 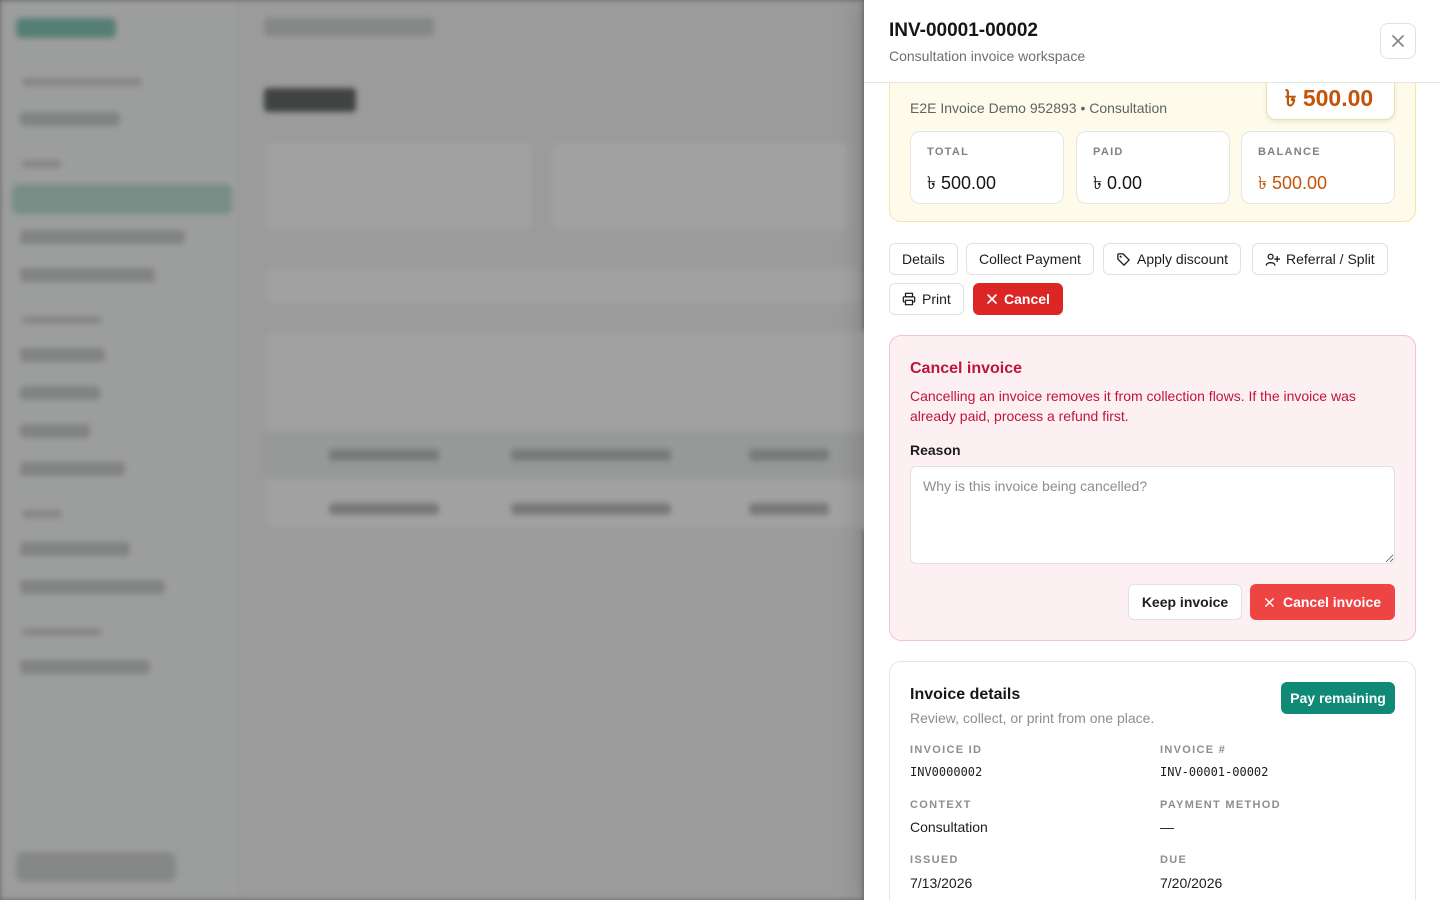 What do you see at coordinates (936, 299) in the screenshot?
I see `print-label: Print` at bounding box center [936, 299].